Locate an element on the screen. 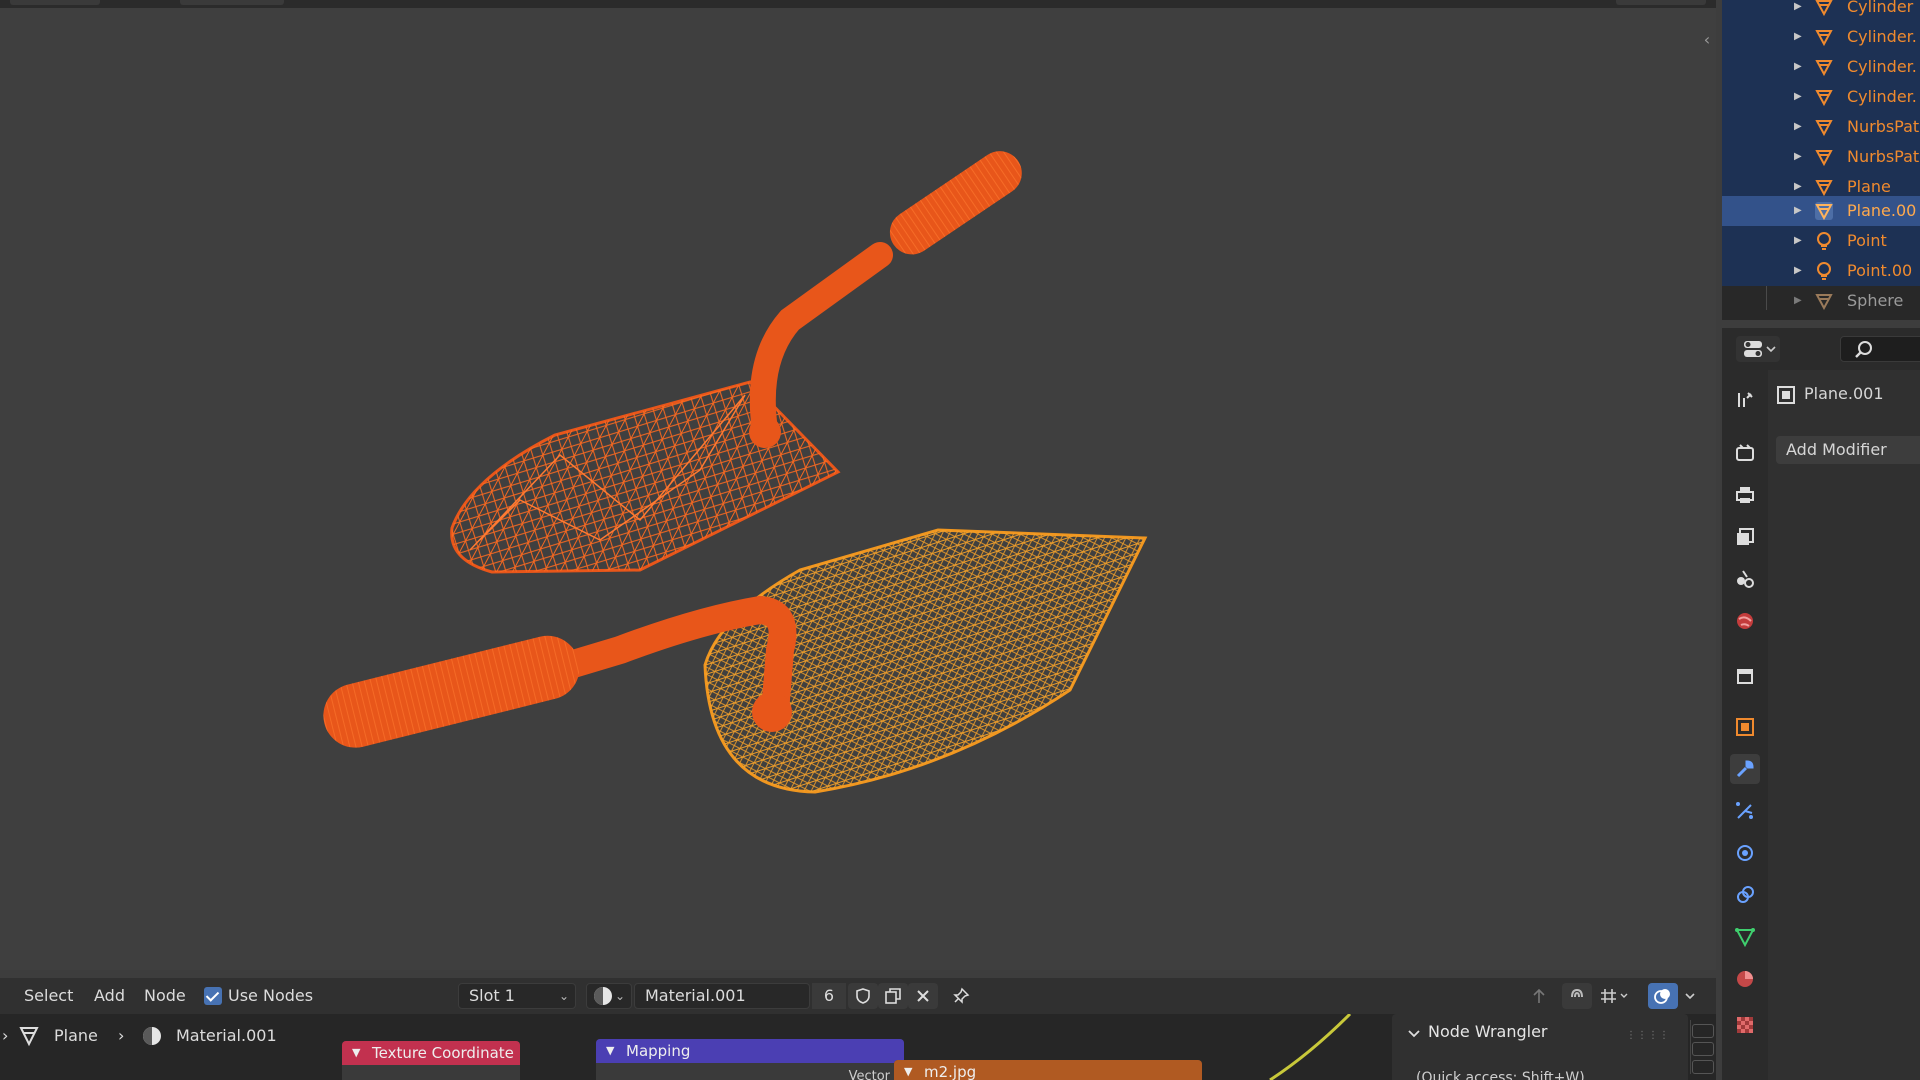 The width and height of the screenshot is (1920, 1080). duplicate-material-button is located at coordinates (893, 996).